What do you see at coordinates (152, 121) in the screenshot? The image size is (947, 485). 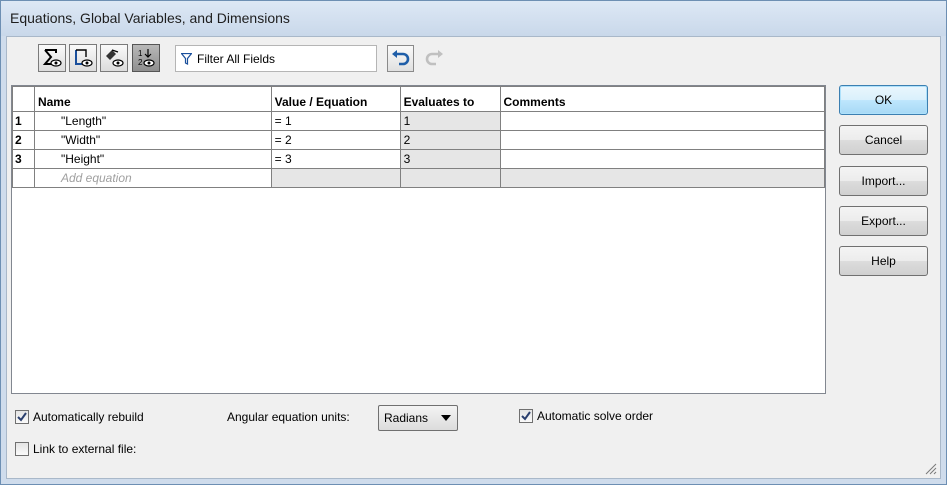 I see `name-cell: "Length"` at bounding box center [152, 121].